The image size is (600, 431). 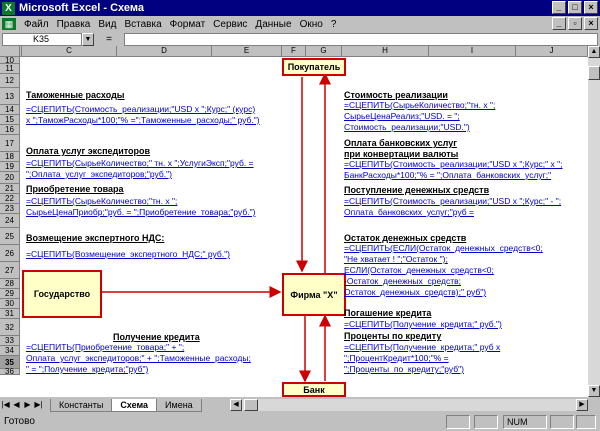 I want to click on scroll-down-icon: ▼, so click(x=594, y=391).